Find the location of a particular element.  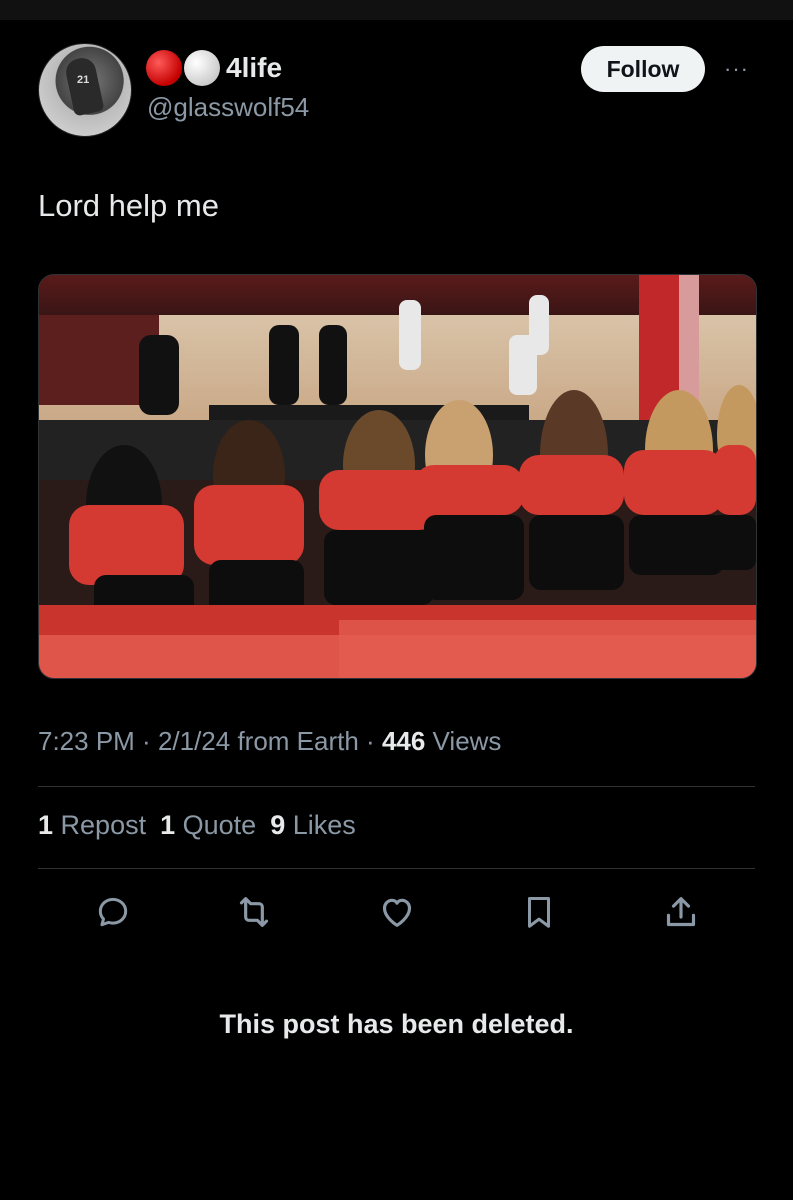

red-circle-emoji-icon is located at coordinates (164, 68).